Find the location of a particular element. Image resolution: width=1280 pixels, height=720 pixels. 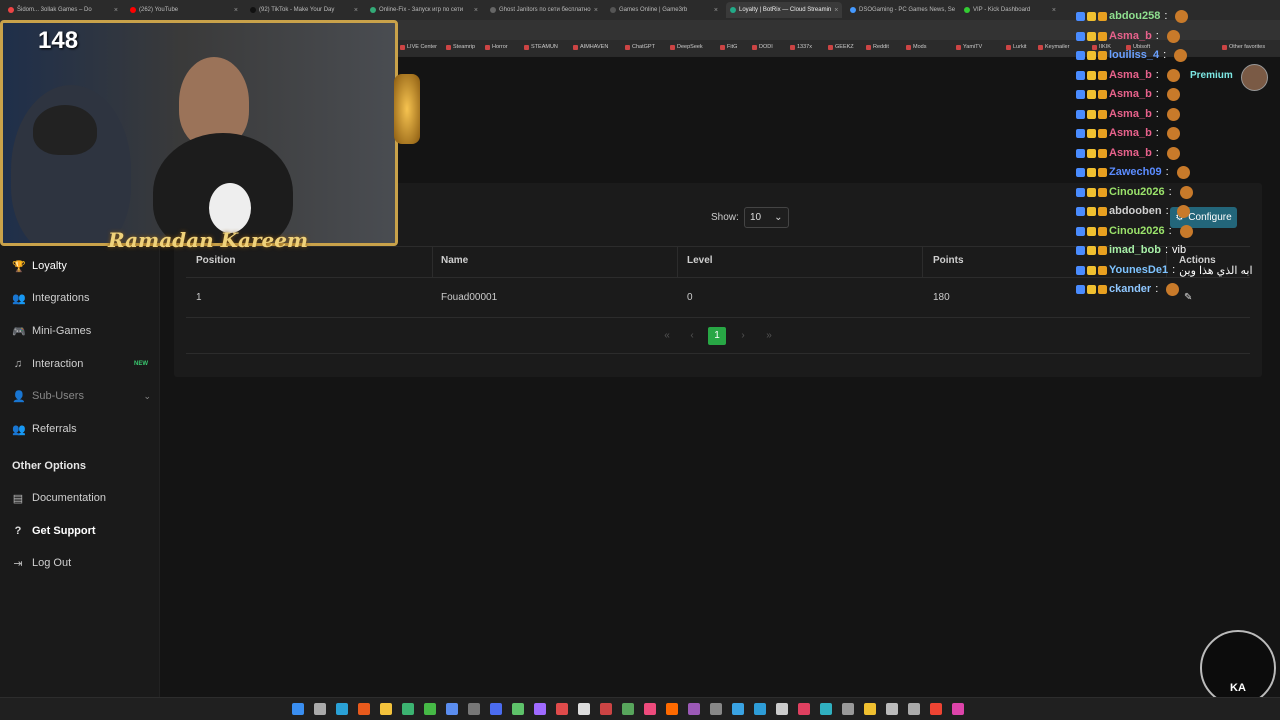

sidebar-item-integrations: 👥 Integrations is located at coordinates (84, 298).